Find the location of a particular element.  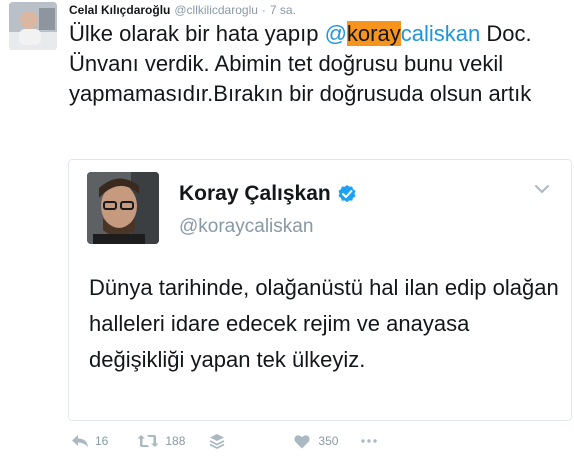

retweet-count: 188 is located at coordinates (175, 441).